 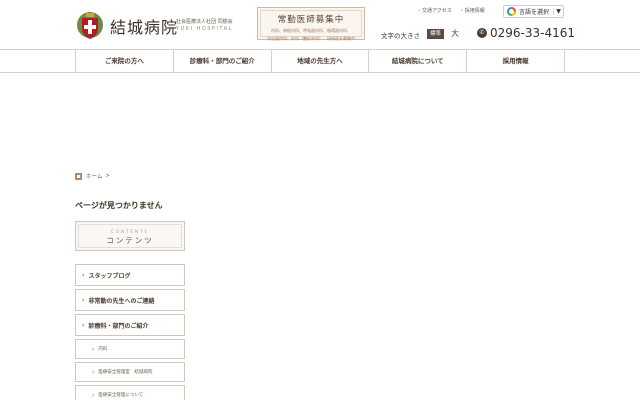 I want to click on language-select: 言語を選択 ▼, so click(x=533, y=11).